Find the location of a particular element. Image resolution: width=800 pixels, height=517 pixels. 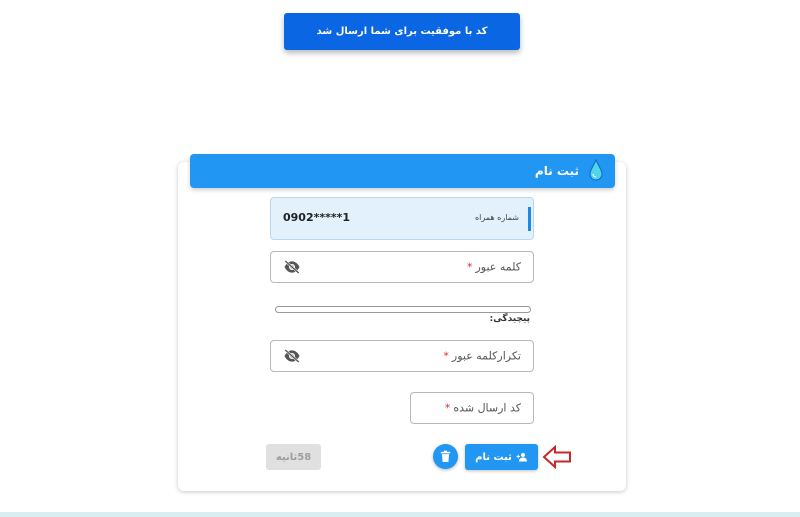

delete-button is located at coordinates (445, 456).